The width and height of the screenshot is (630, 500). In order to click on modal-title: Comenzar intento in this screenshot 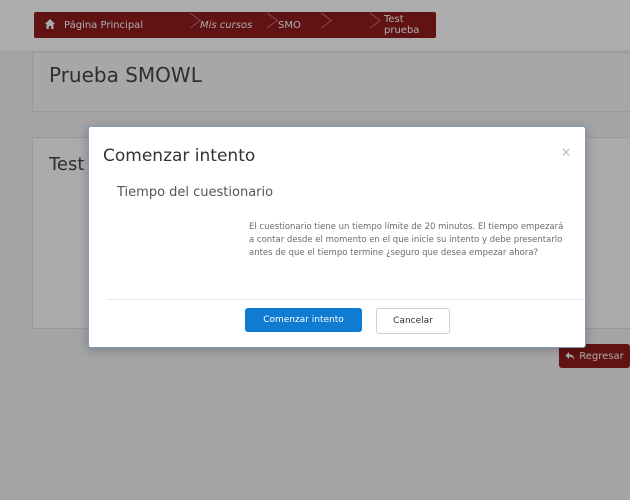, I will do `click(179, 156)`.